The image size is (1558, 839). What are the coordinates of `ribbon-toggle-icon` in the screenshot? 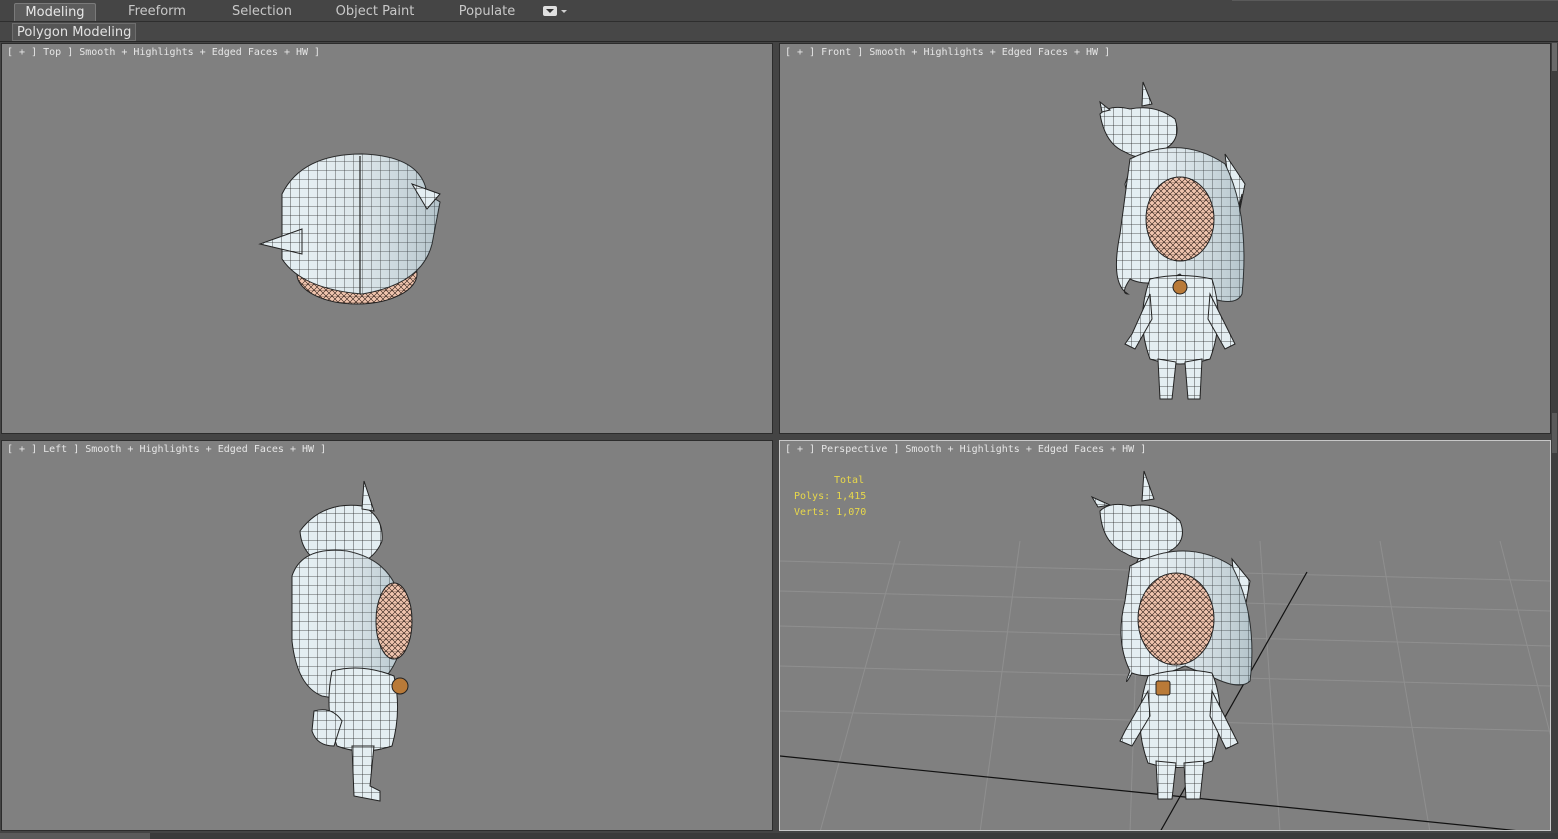 It's located at (550, 11).